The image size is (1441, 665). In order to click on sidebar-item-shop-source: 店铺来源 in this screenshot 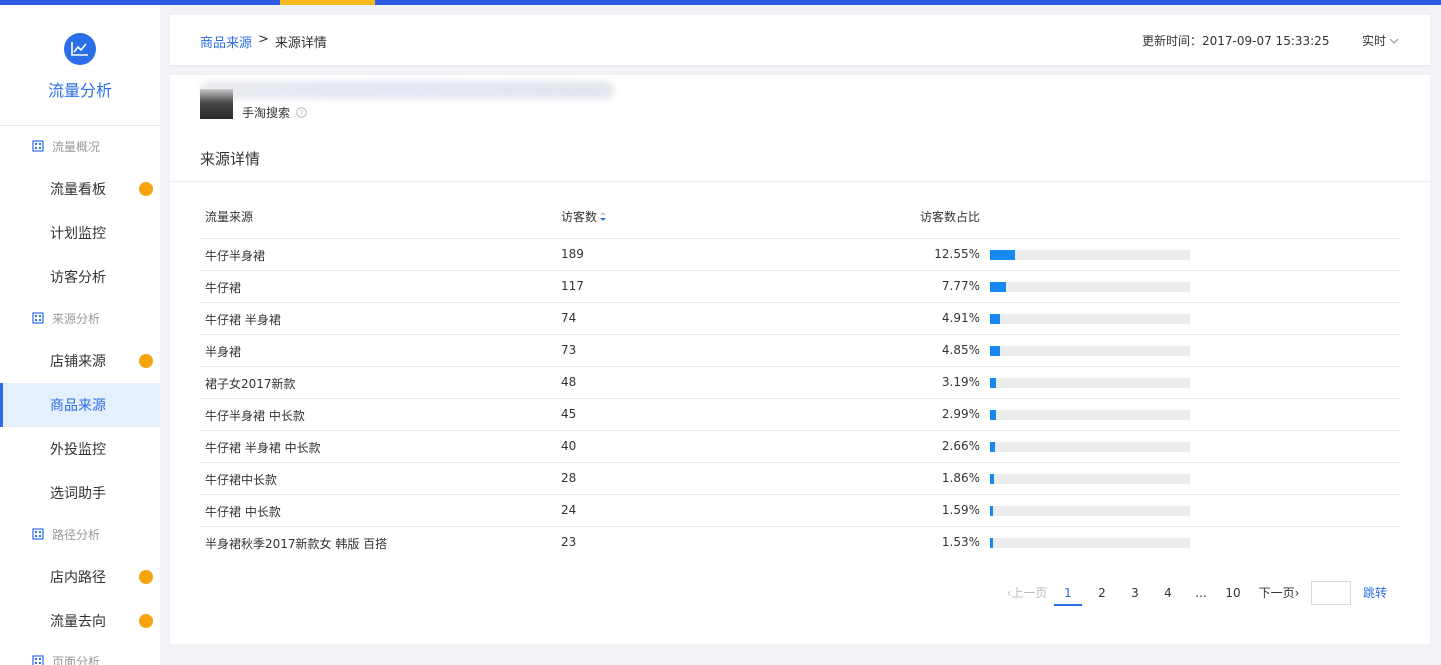, I will do `click(80, 361)`.